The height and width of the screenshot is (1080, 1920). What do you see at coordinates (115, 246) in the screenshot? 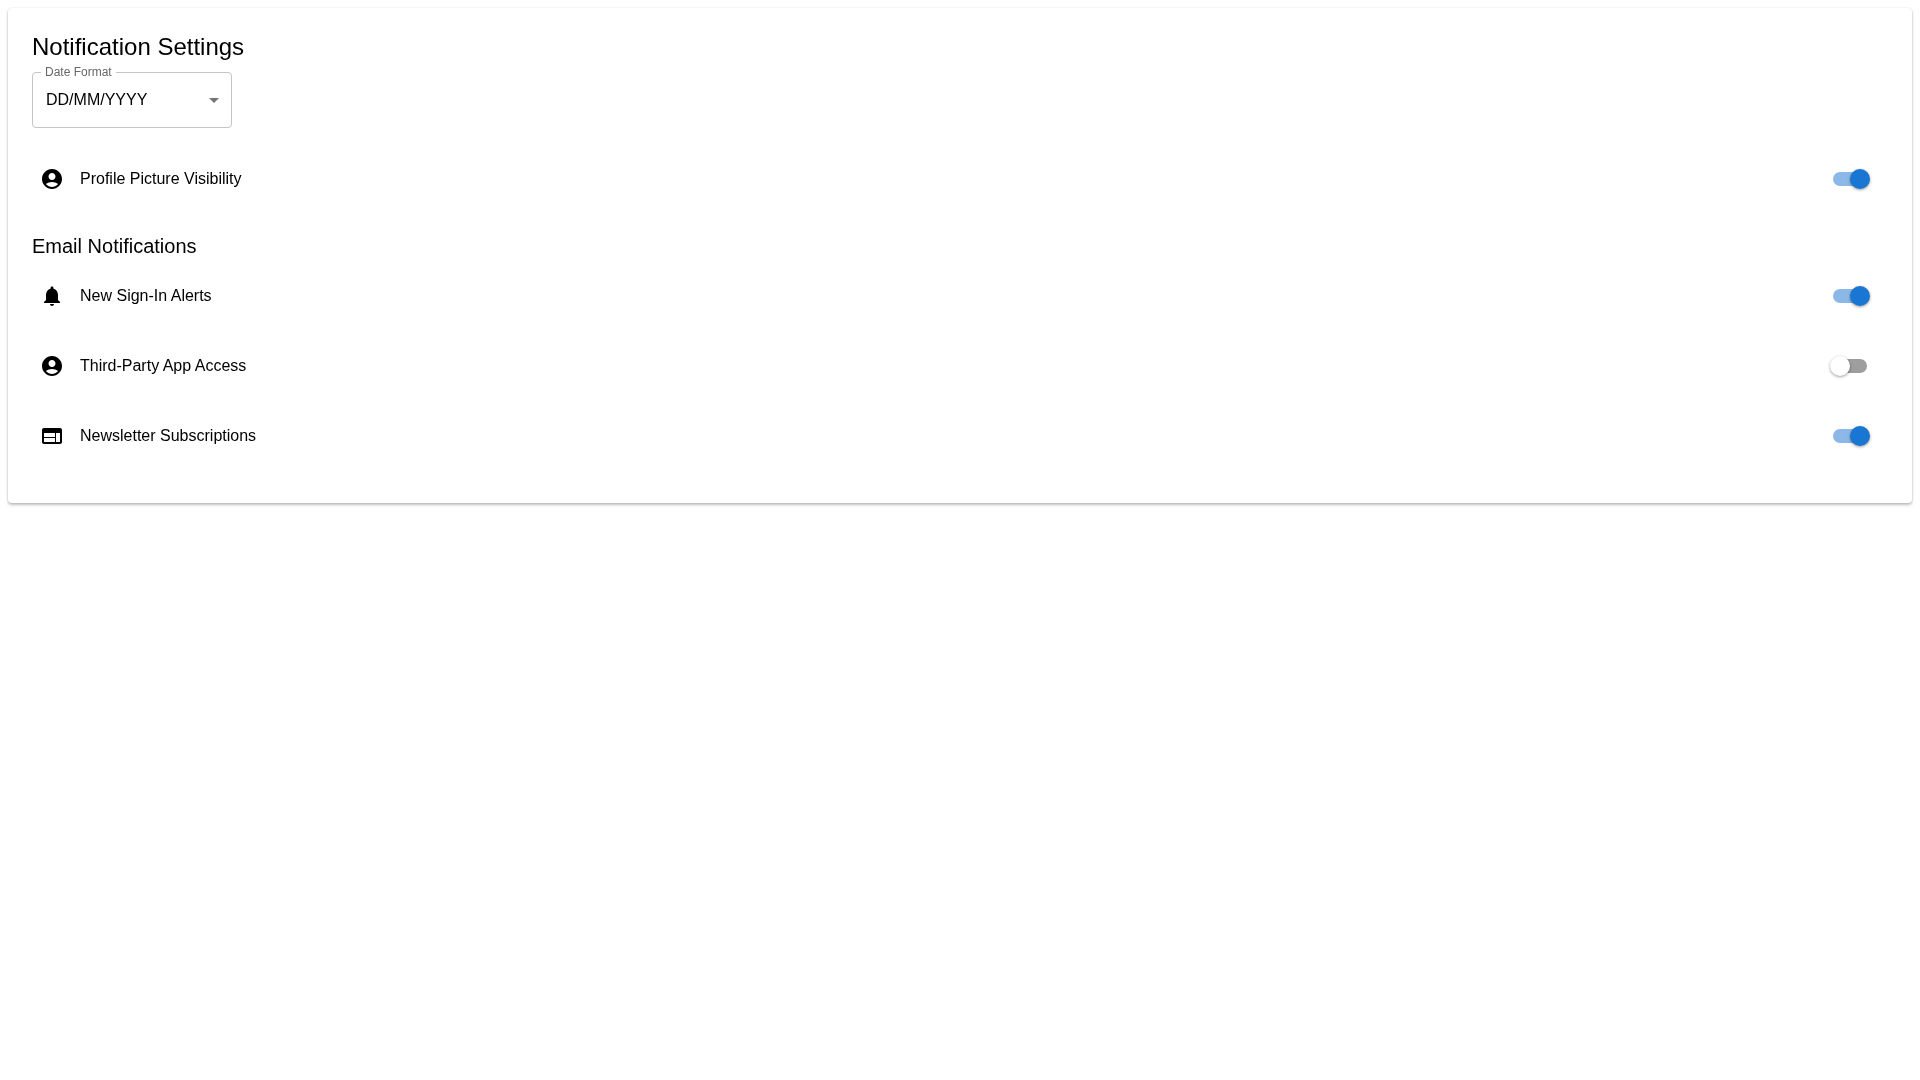
I see `section-heading: Email Notifications` at bounding box center [115, 246].